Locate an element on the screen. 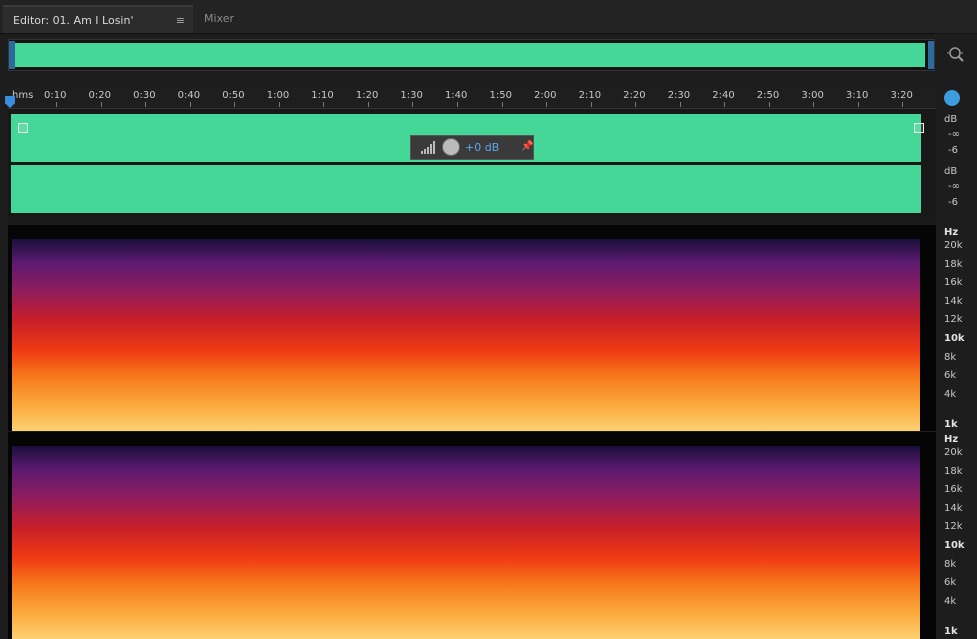 The width and height of the screenshot is (977, 639). tab-editor: Editor: 01. Am I Losin' You.mp3 ≡ is located at coordinates (98, 30).